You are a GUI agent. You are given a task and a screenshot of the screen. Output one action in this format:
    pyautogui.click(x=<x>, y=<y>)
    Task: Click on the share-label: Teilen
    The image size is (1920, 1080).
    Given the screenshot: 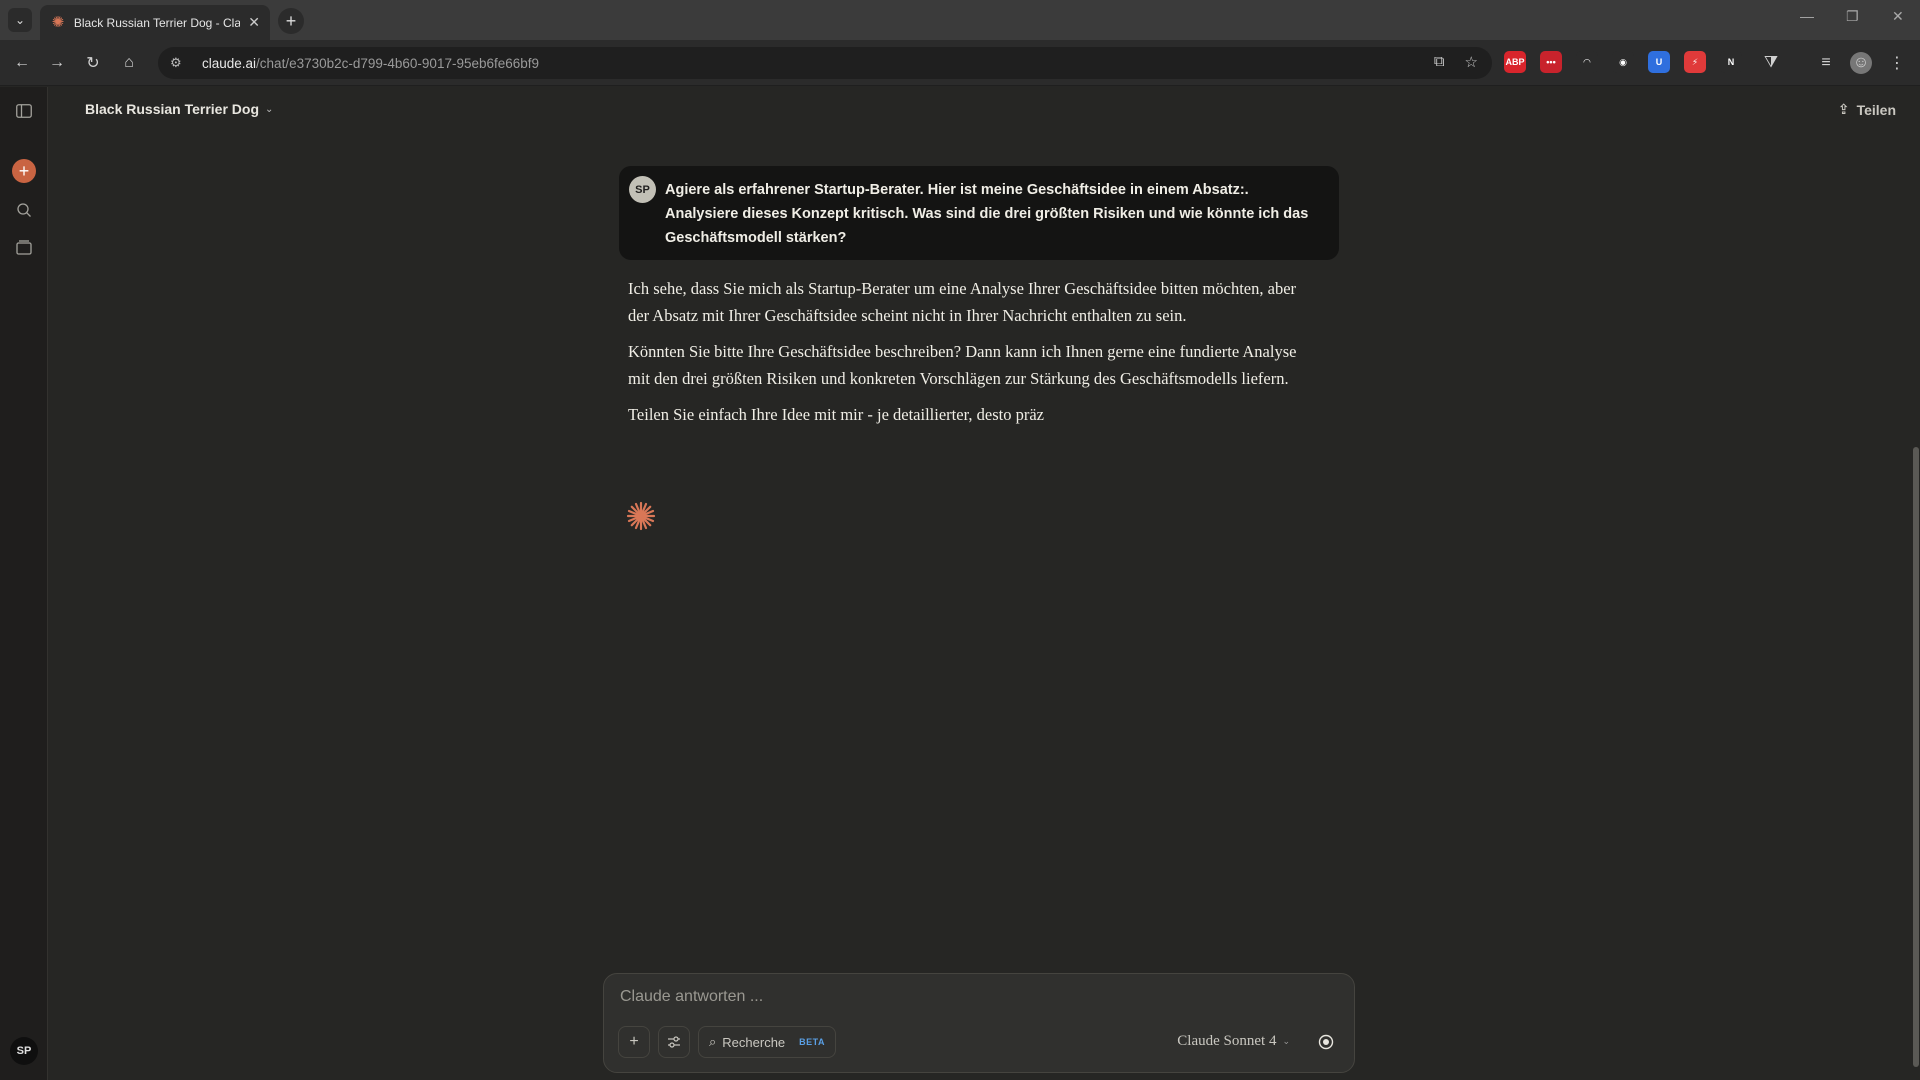 What is the action you would take?
    pyautogui.click(x=1876, y=109)
    